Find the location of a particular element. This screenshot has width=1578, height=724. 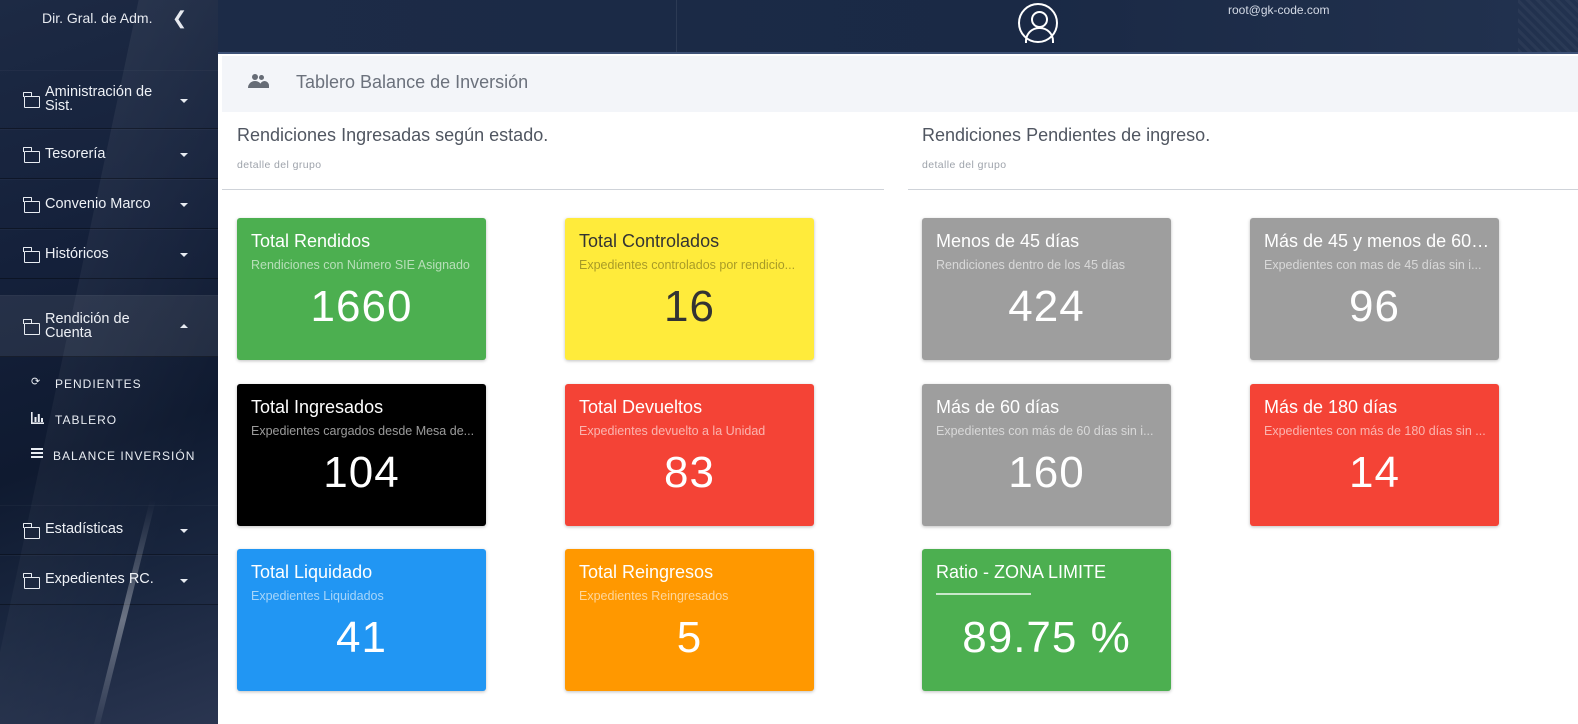

section-title-ingresadas: Rendiciones Ingresadas según estado. is located at coordinates (393, 135).